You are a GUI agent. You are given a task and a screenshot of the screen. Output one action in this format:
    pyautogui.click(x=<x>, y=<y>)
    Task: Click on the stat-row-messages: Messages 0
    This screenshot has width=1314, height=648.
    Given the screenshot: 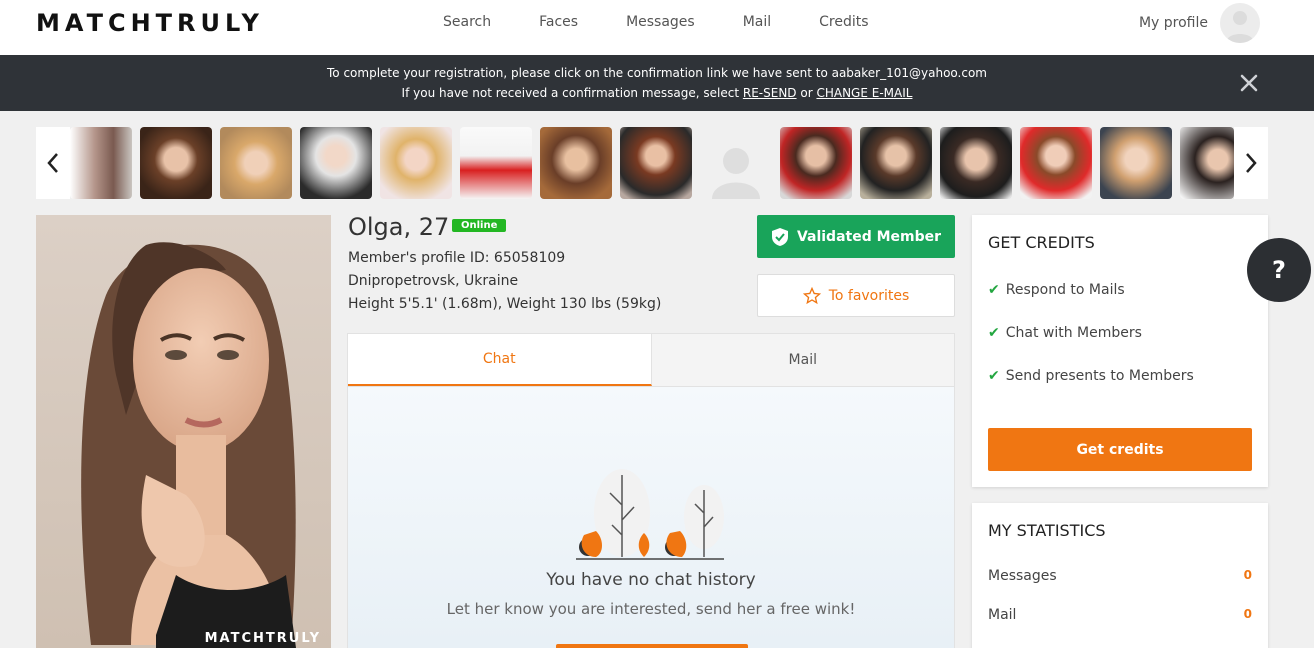 What is the action you would take?
    pyautogui.click(x=1120, y=576)
    